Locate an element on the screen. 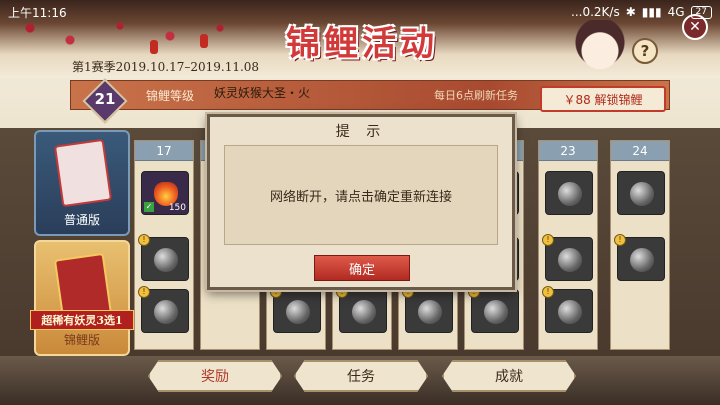  dialog-message: 网络断开，请点击确定重新连接 is located at coordinates (360, 197).